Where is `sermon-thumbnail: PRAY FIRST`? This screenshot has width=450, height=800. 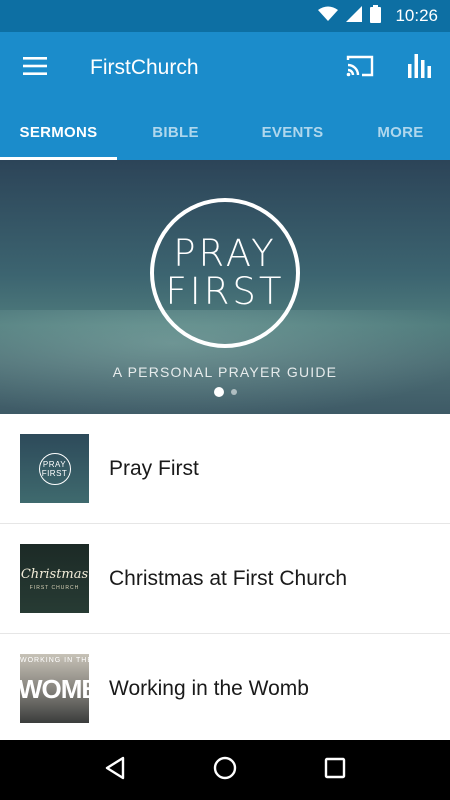 sermon-thumbnail: PRAY FIRST is located at coordinates (54, 468).